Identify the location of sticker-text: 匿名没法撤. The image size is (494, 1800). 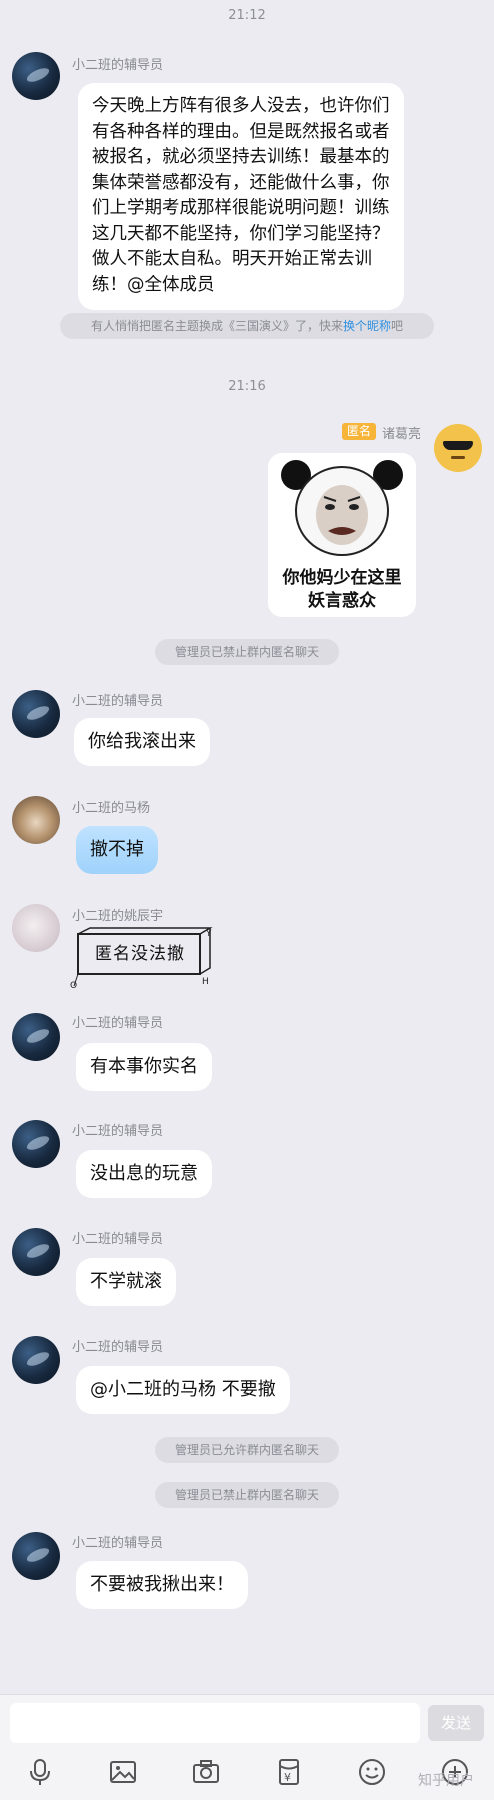
(140, 954).